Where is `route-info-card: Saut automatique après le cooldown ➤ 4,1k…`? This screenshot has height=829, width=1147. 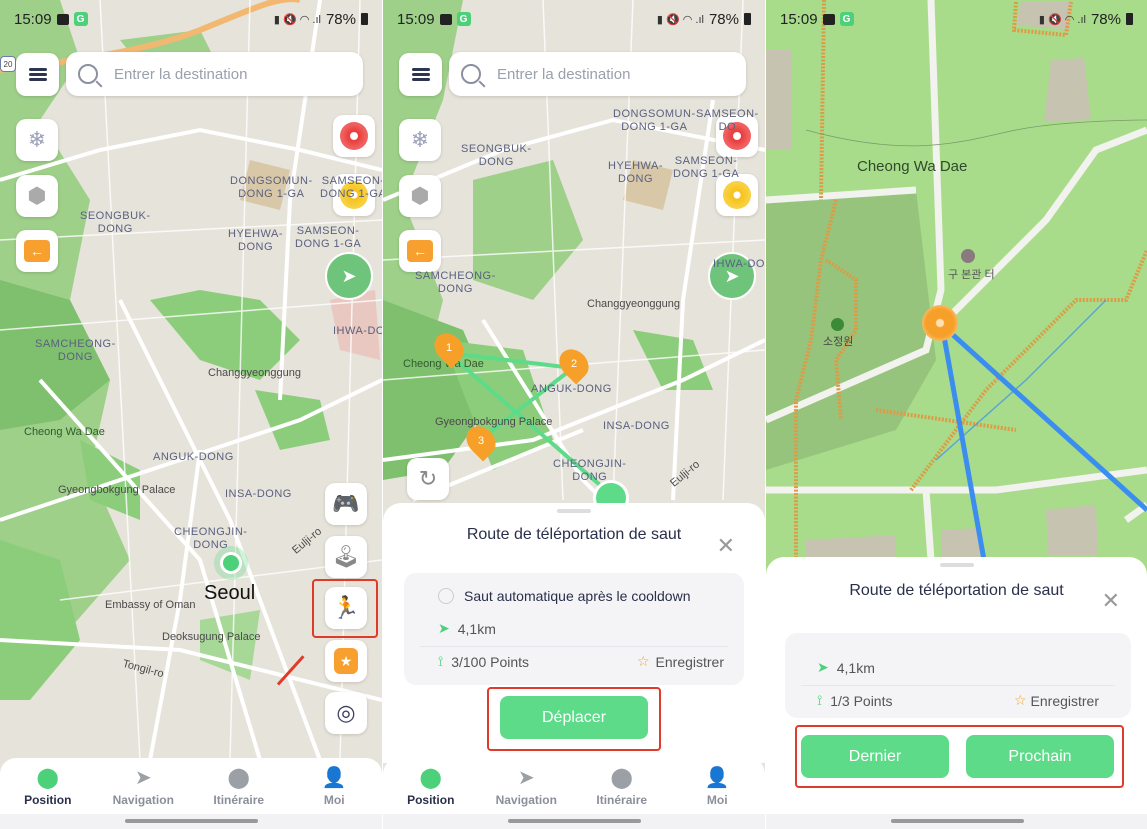
route-info-card: Saut automatique après le cooldown ➤ 4,1k… is located at coordinates (574, 629).